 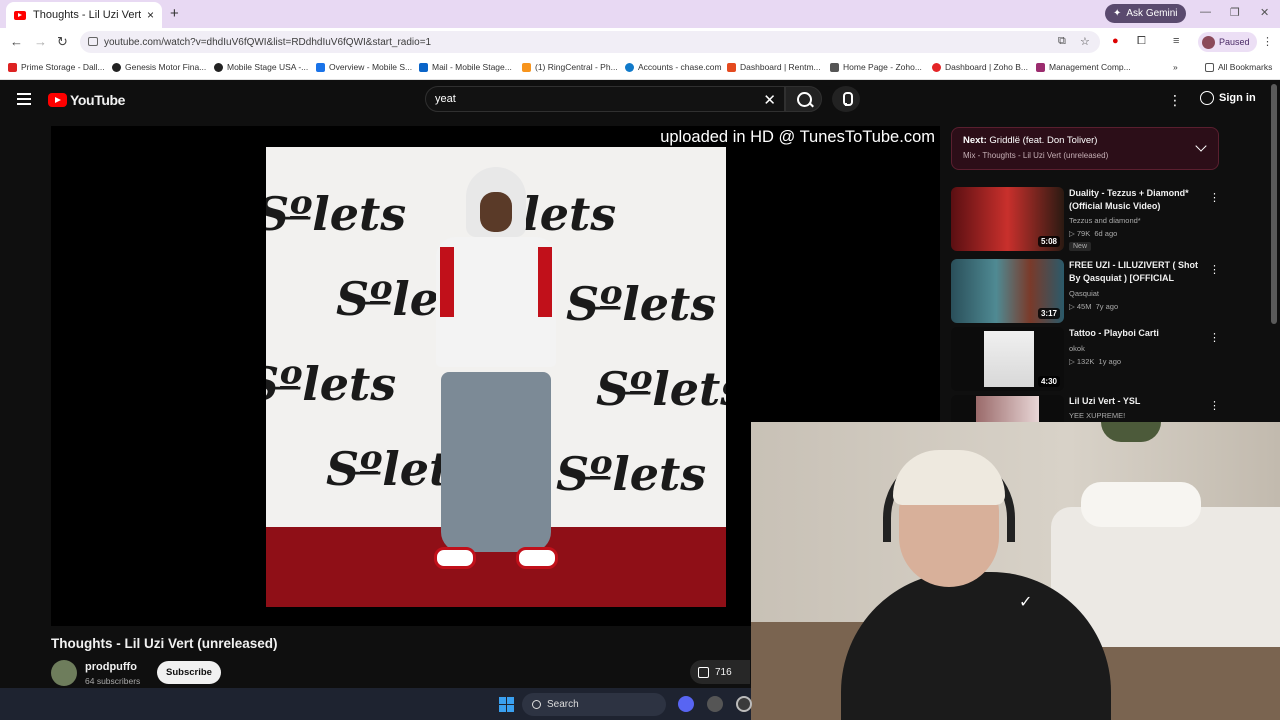 What do you see at coordinates (1141, 41) in the screenshot?
I see `extensions-puzzle-icon: ⧠` at bounding box center [1141, 41].